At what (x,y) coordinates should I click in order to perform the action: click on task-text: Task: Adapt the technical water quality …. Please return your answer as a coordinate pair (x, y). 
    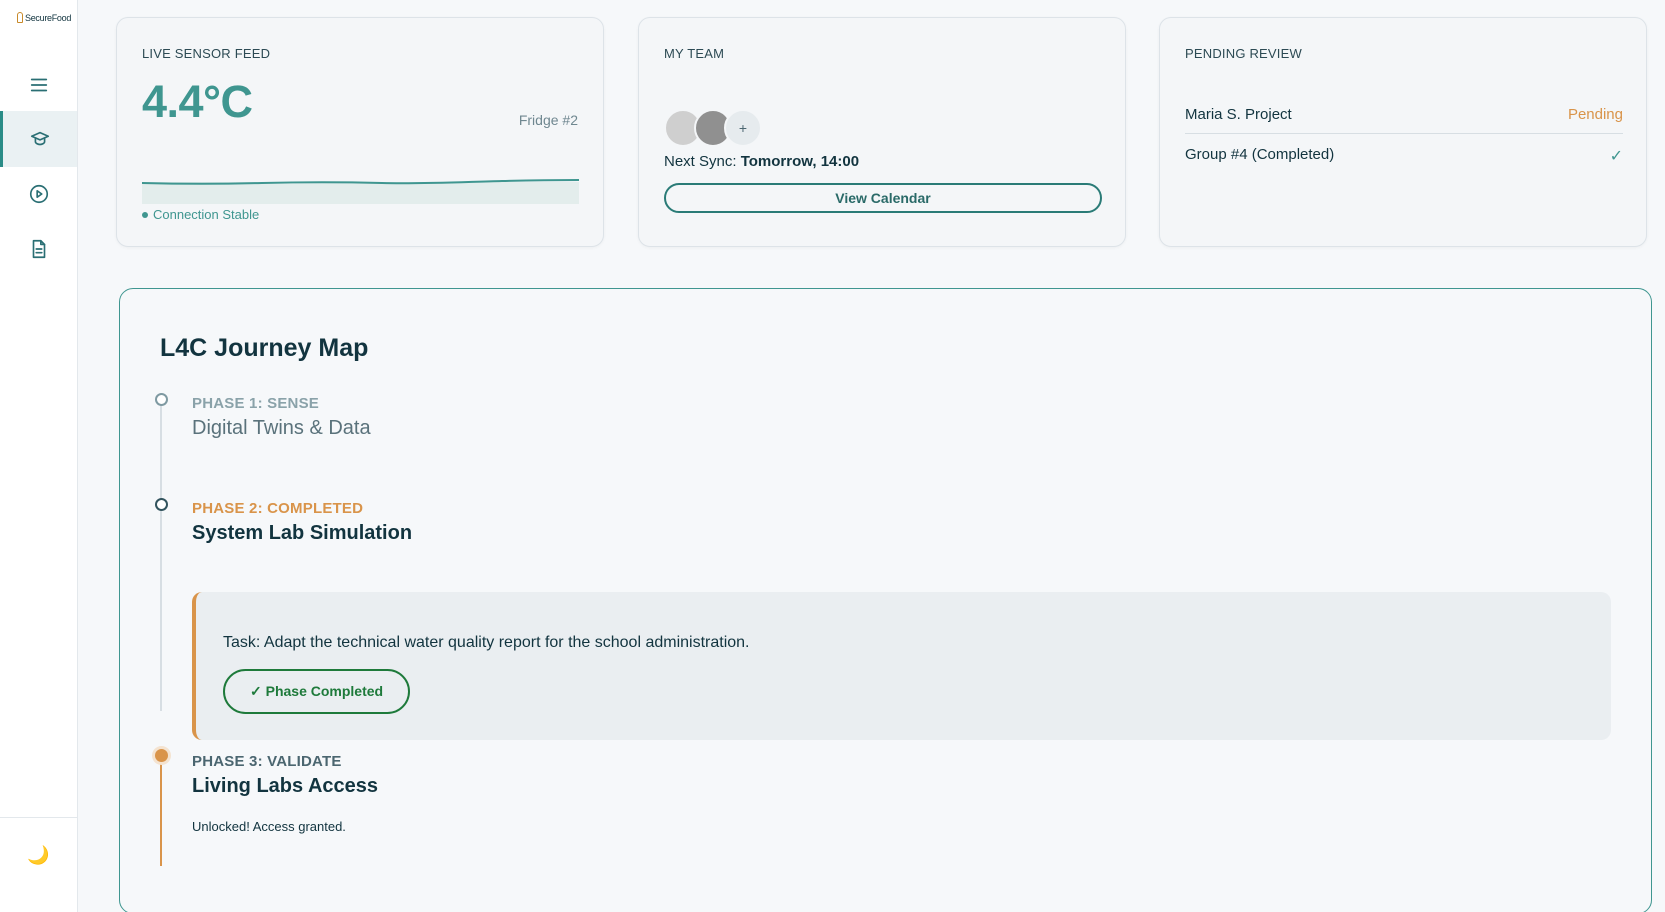
    Looking at the image, I should click on (486, 642).